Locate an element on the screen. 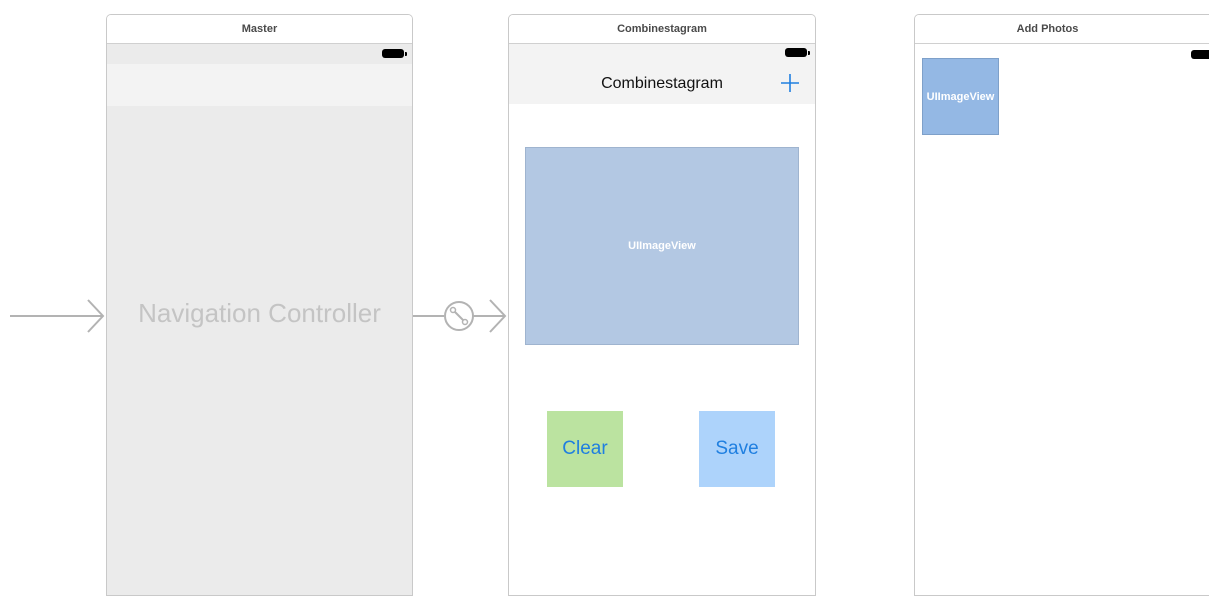 This screenshot has height=596, width=1209. clear-button: Clear is located at coordinates (585, 449).